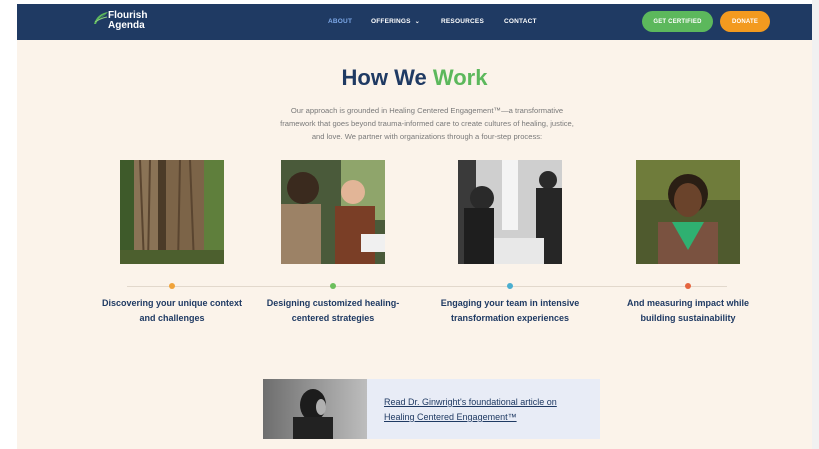 This screenshot has height=449, width=819. What do you see at coordinates (510, 318) in the screenshot?
I see `step-3-line2: transformation experiences` at bounding box center [510, 318].